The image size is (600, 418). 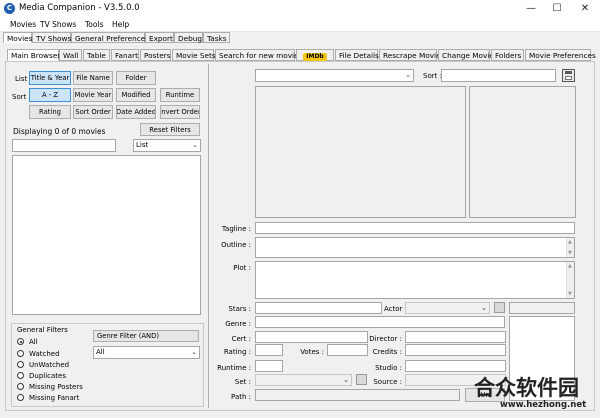 What do you see at coordinates (585, 9) in the screenshot?
I see `close-icon: ✕` at bounding box center [585, 9].